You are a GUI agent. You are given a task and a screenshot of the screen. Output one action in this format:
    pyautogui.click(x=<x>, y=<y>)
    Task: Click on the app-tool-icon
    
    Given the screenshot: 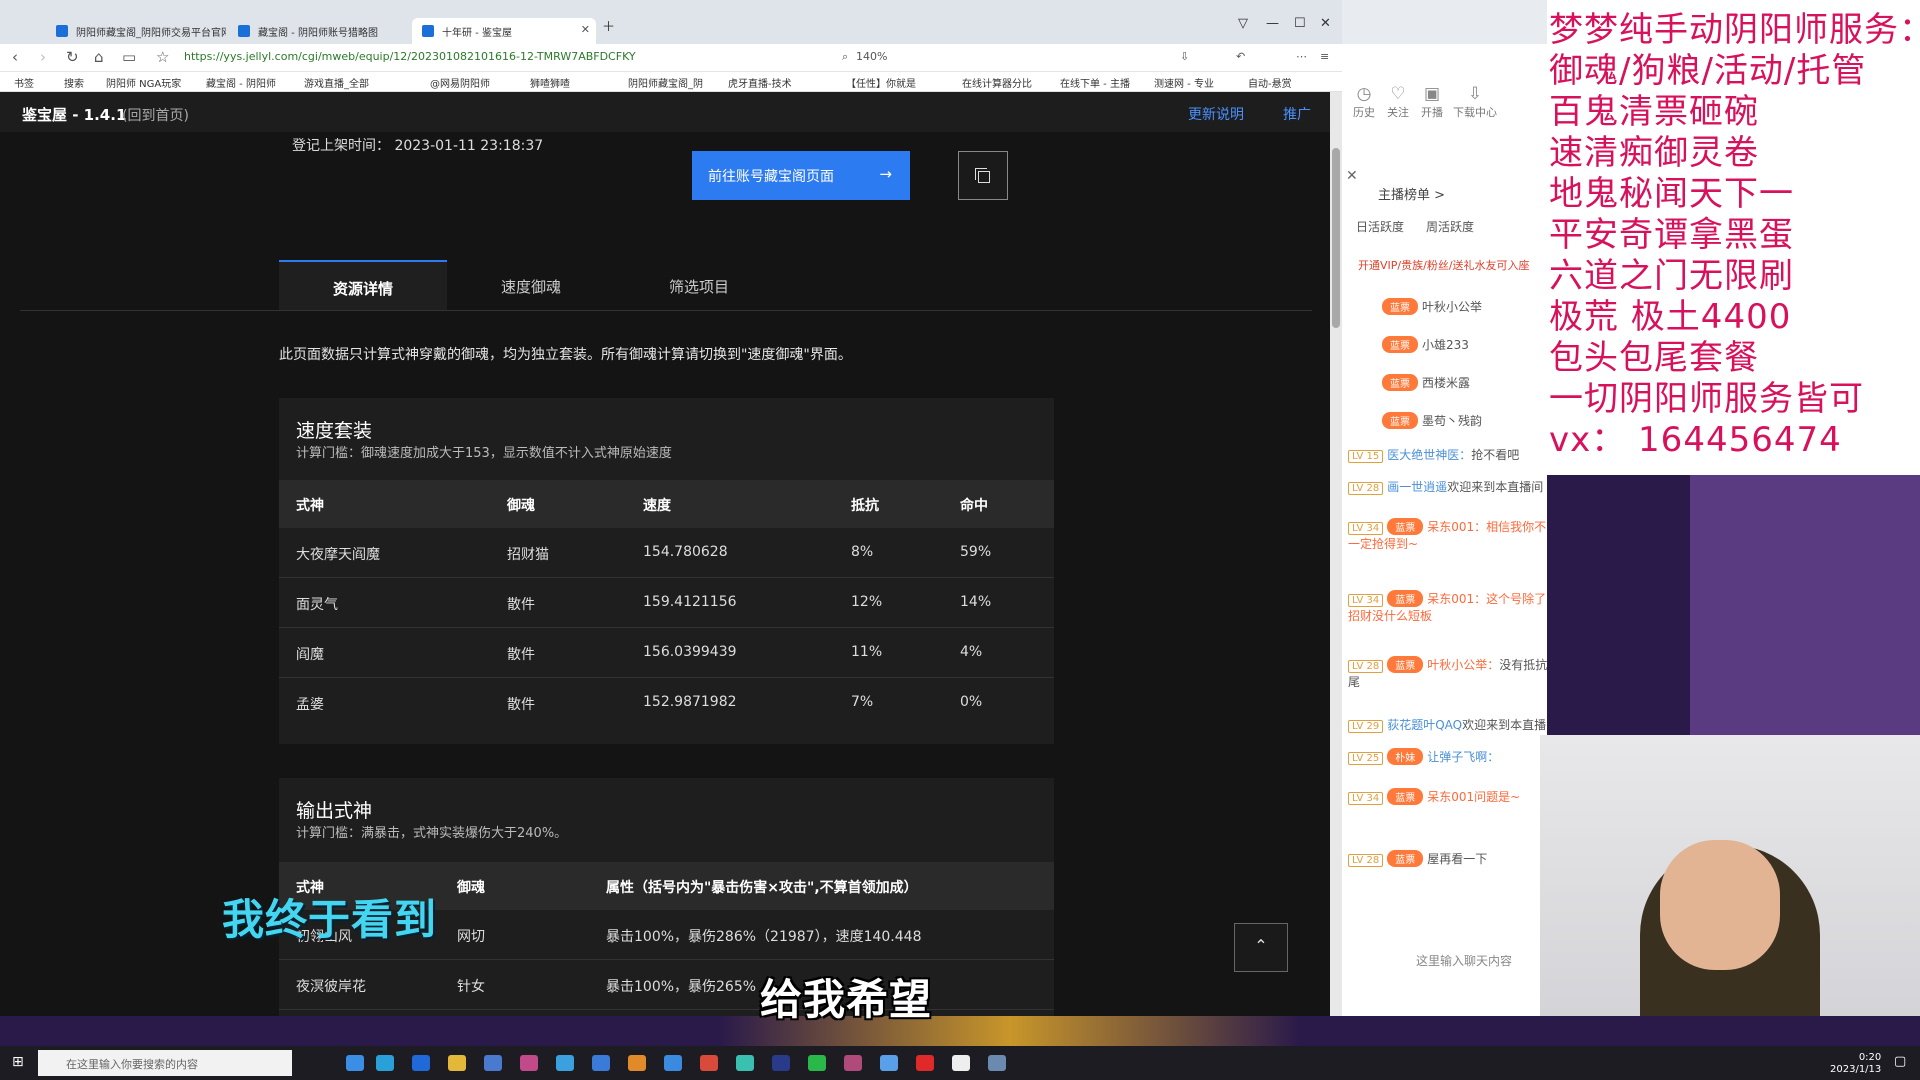 What is the action you would take?
    pyautogui.click(x=637, y=1063)
    